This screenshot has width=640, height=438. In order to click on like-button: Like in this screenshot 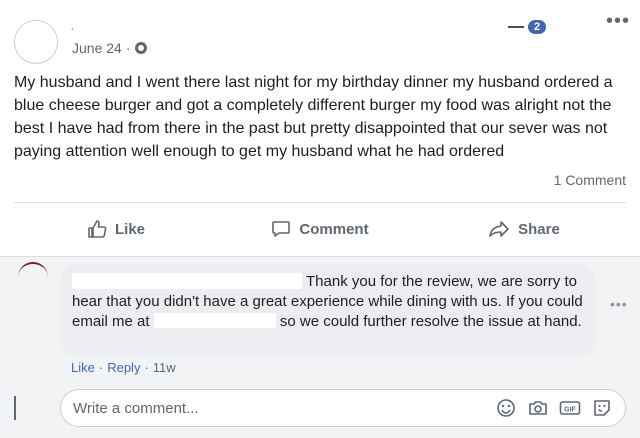, I will do `click(116, 229)`.